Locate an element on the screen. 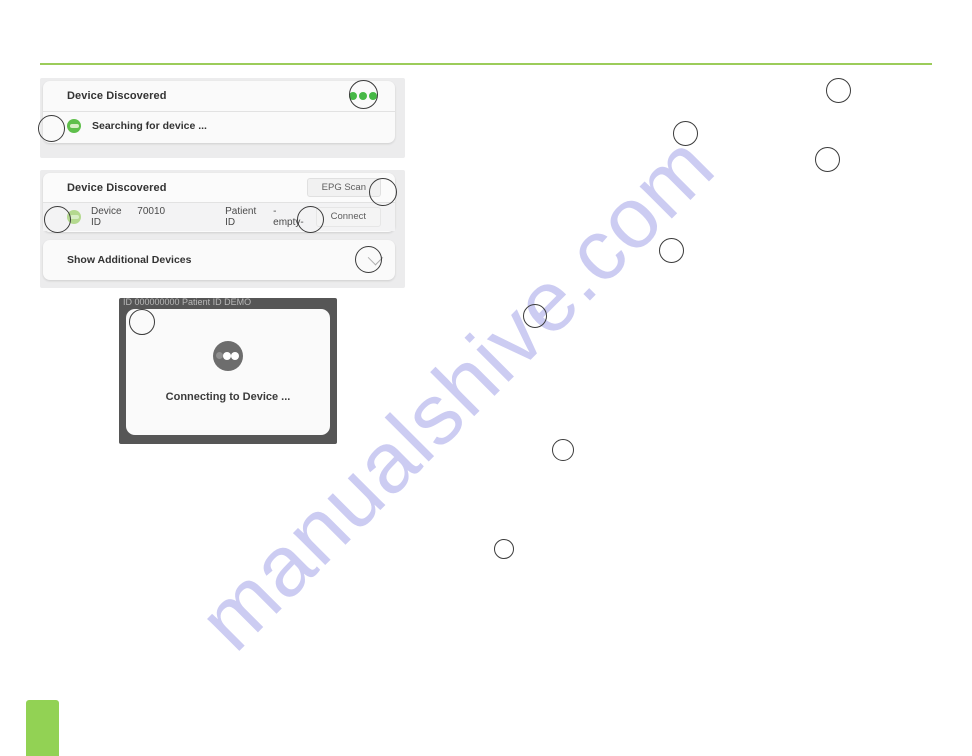  clipped-header-text: ID 000000000 Patient ID DEMO is located at coordinates (187, 302).